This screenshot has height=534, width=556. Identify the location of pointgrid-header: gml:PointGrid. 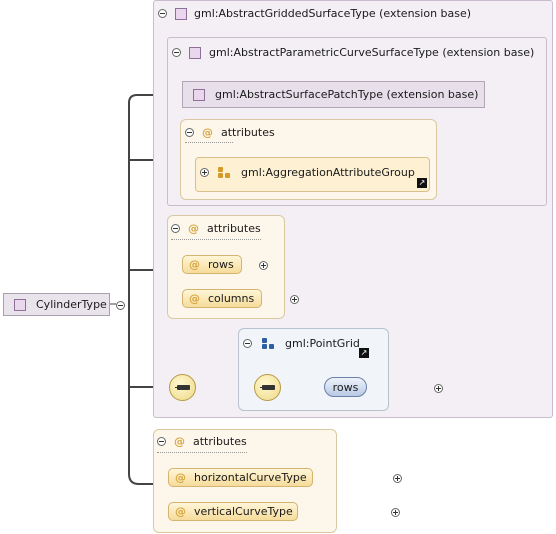
(301, 343).